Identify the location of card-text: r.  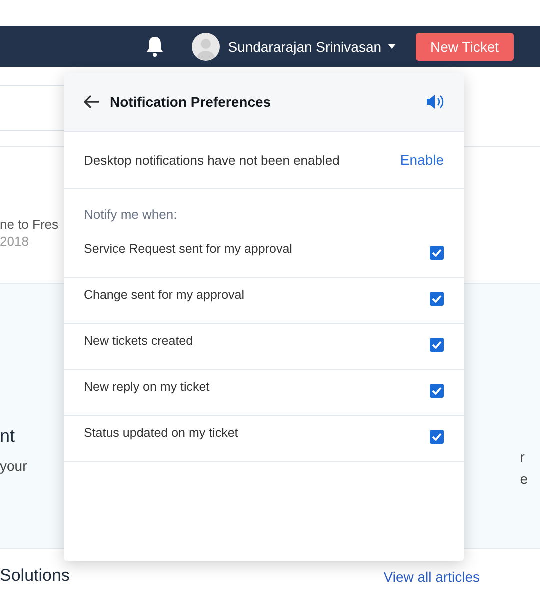
(523, 457).